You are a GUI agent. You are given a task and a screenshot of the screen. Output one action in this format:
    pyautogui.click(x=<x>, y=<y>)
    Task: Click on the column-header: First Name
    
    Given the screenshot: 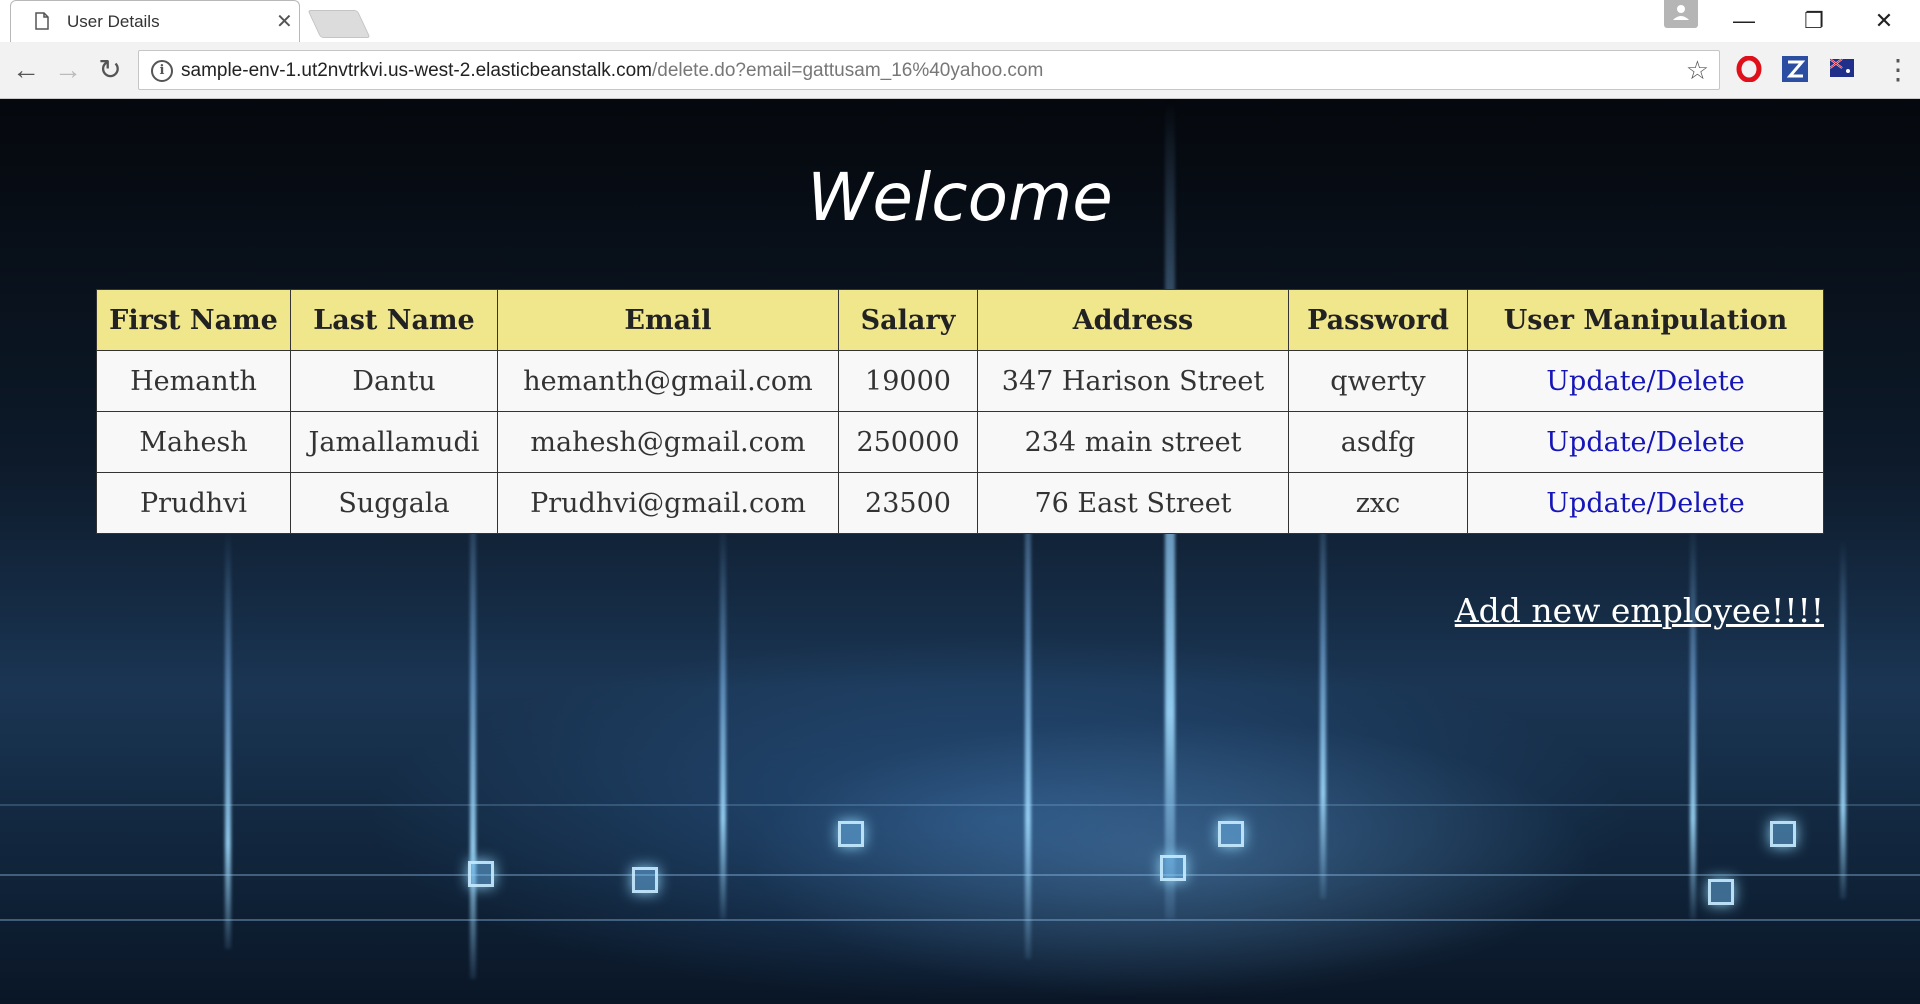 What is the action you would take?
    pyautogui.click(x=193, y=320)
    